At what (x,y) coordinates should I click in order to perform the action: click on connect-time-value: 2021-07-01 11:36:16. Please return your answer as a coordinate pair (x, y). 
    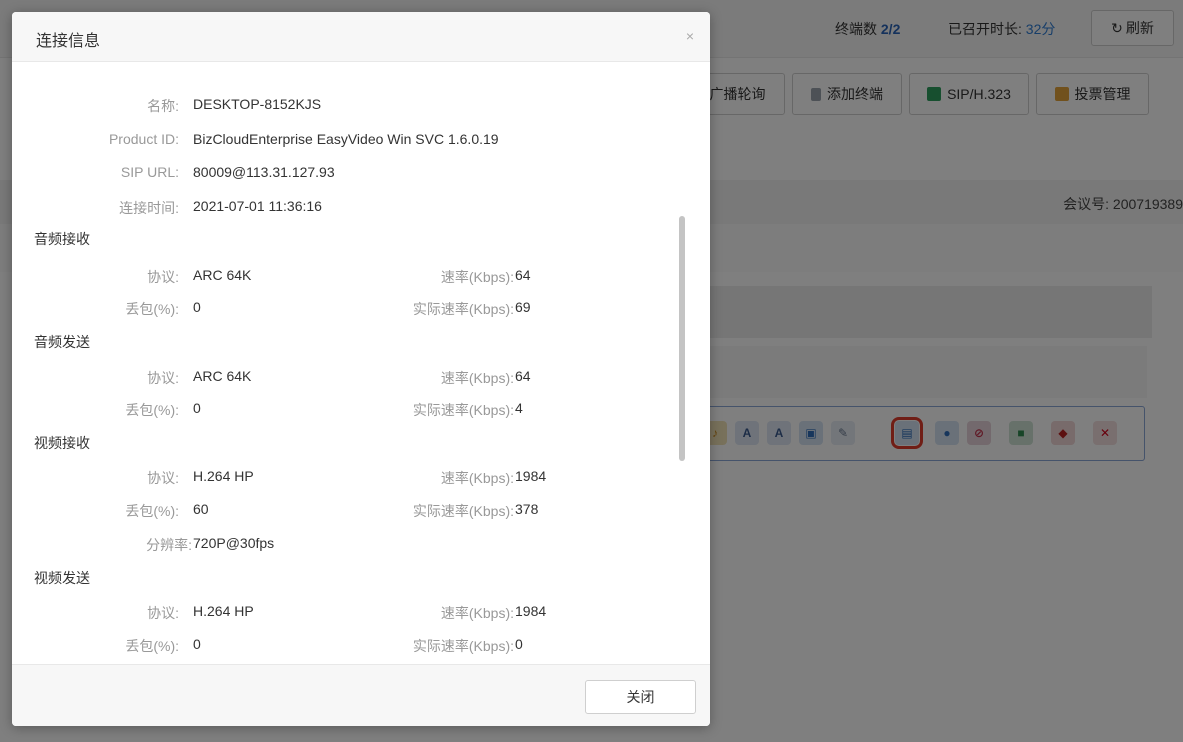
    Looking at the image, I should click on (257, 206).